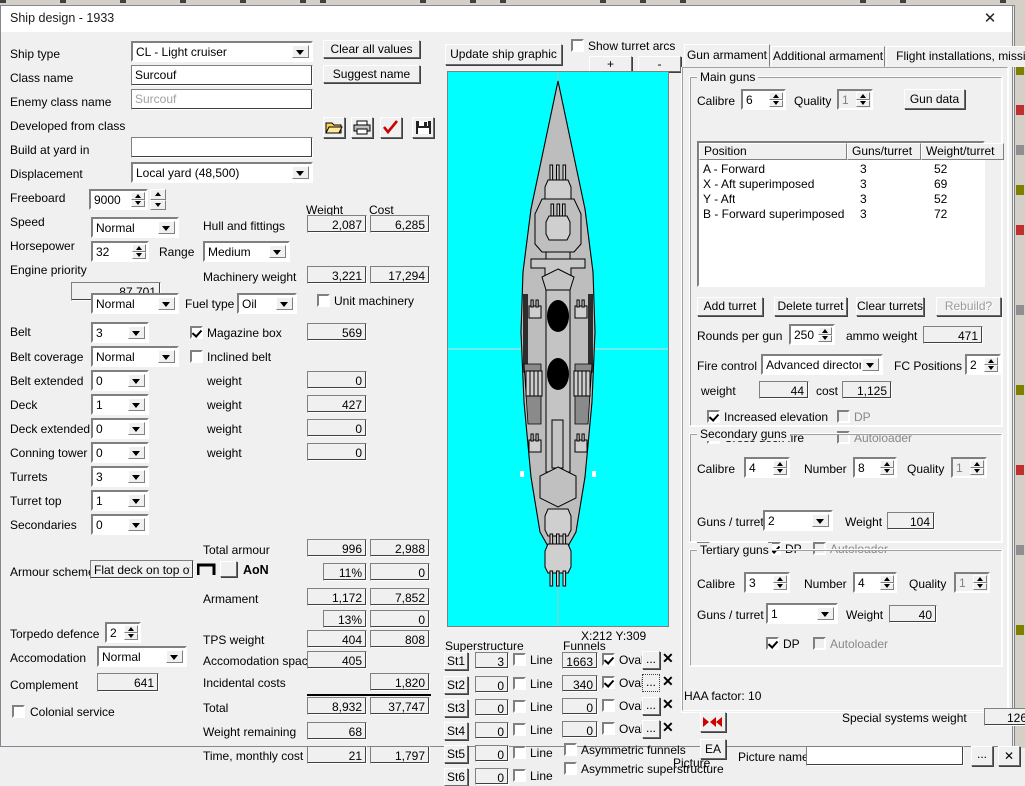 The image size is (1025, 786). What do you see at coordinates (890, 306) in the screenshot?
I see `clear-turrets-button: Clear turrets` at bounding box center [890, 306].